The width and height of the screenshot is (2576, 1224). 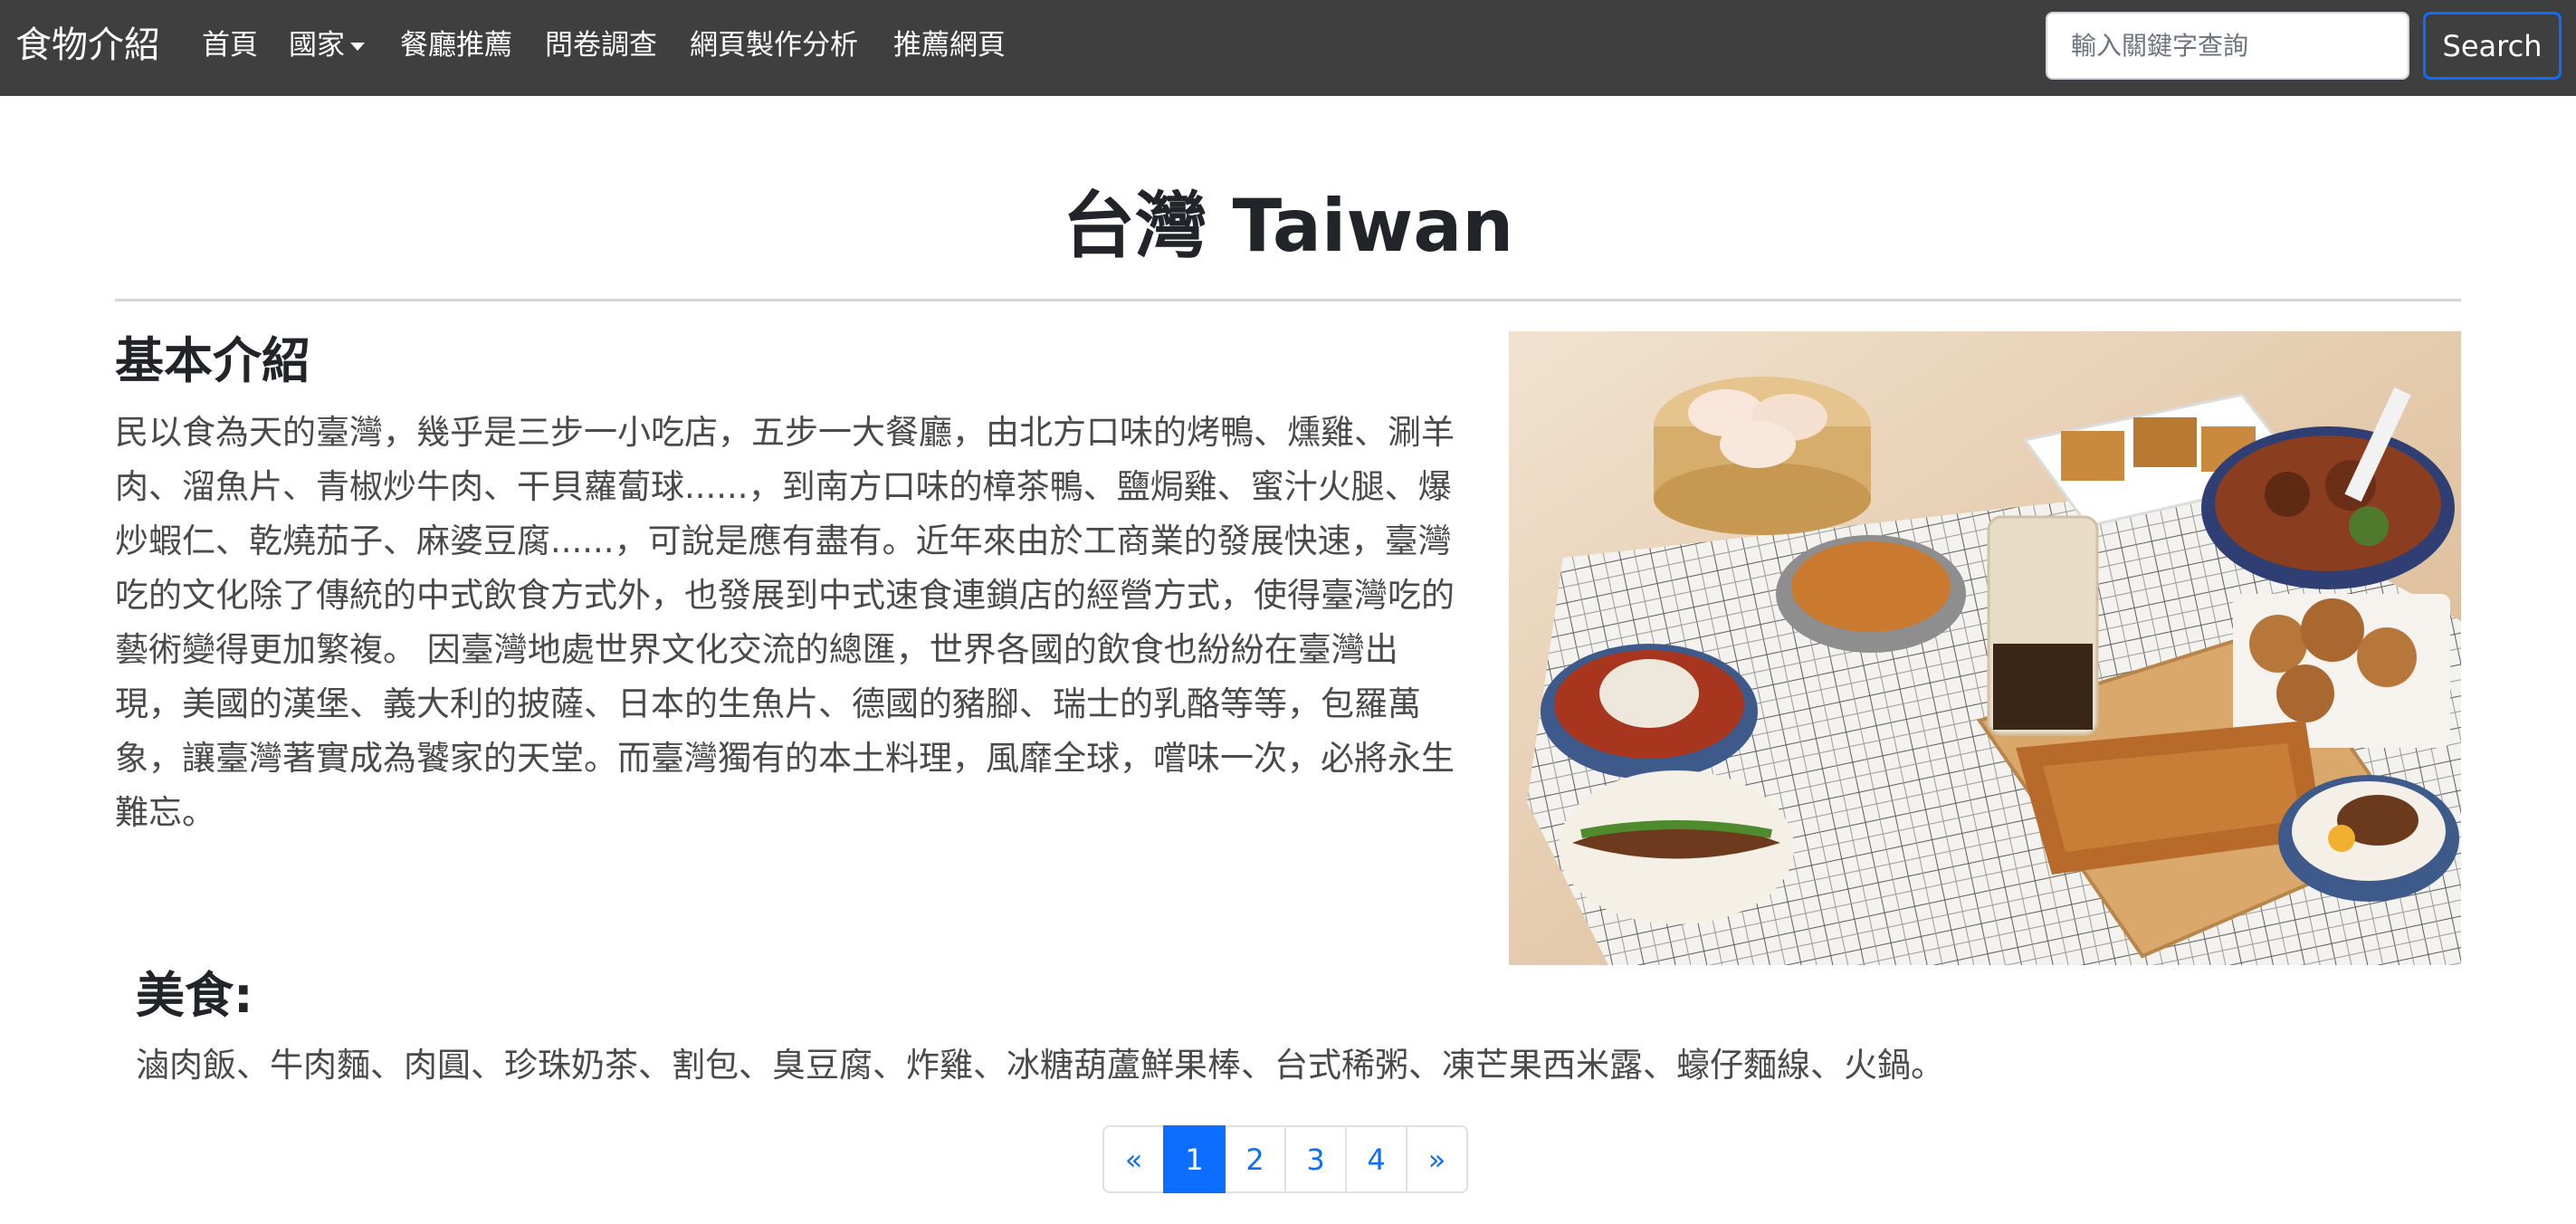 I want to click on brand-link: 食物介紹, so click(x=87, y=45).